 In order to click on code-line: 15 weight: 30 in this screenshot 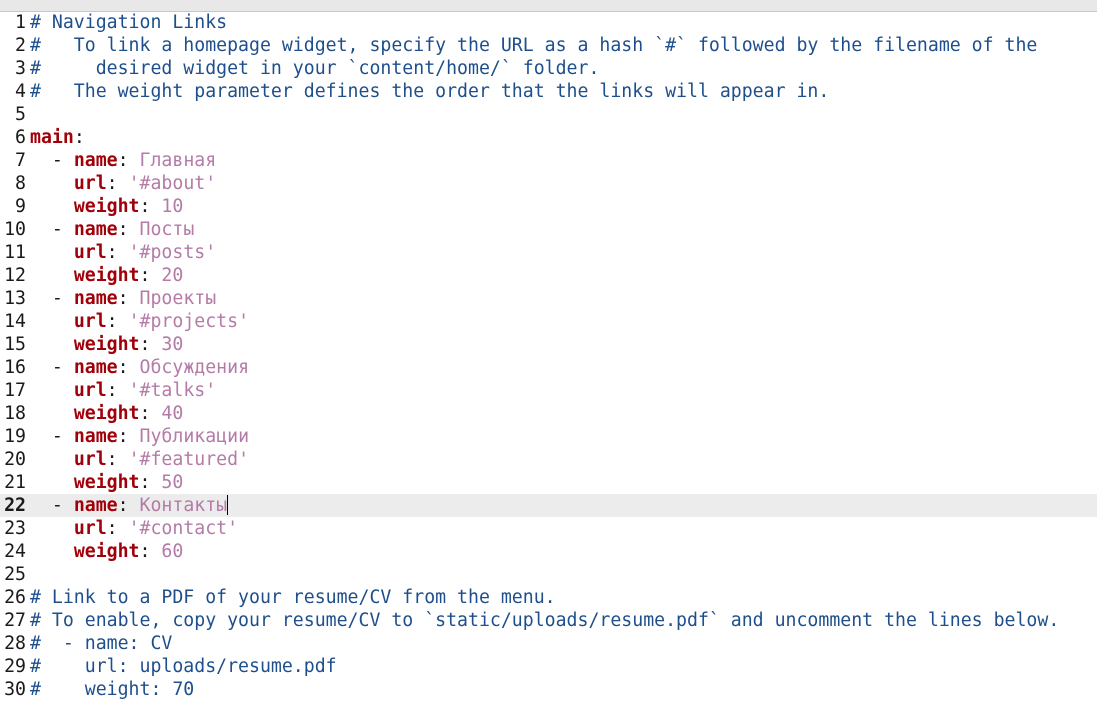, I will do `click(548, 344)`.